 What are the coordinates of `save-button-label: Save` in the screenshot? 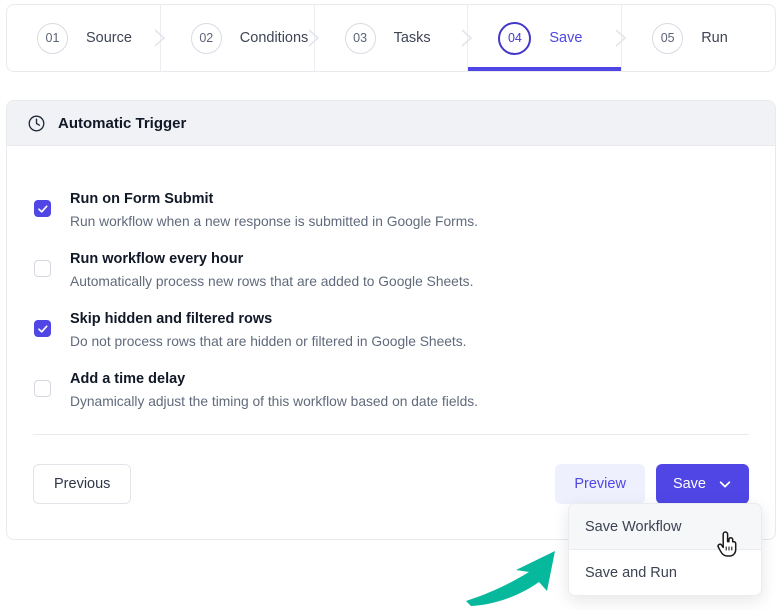 It's located at (689, 484).